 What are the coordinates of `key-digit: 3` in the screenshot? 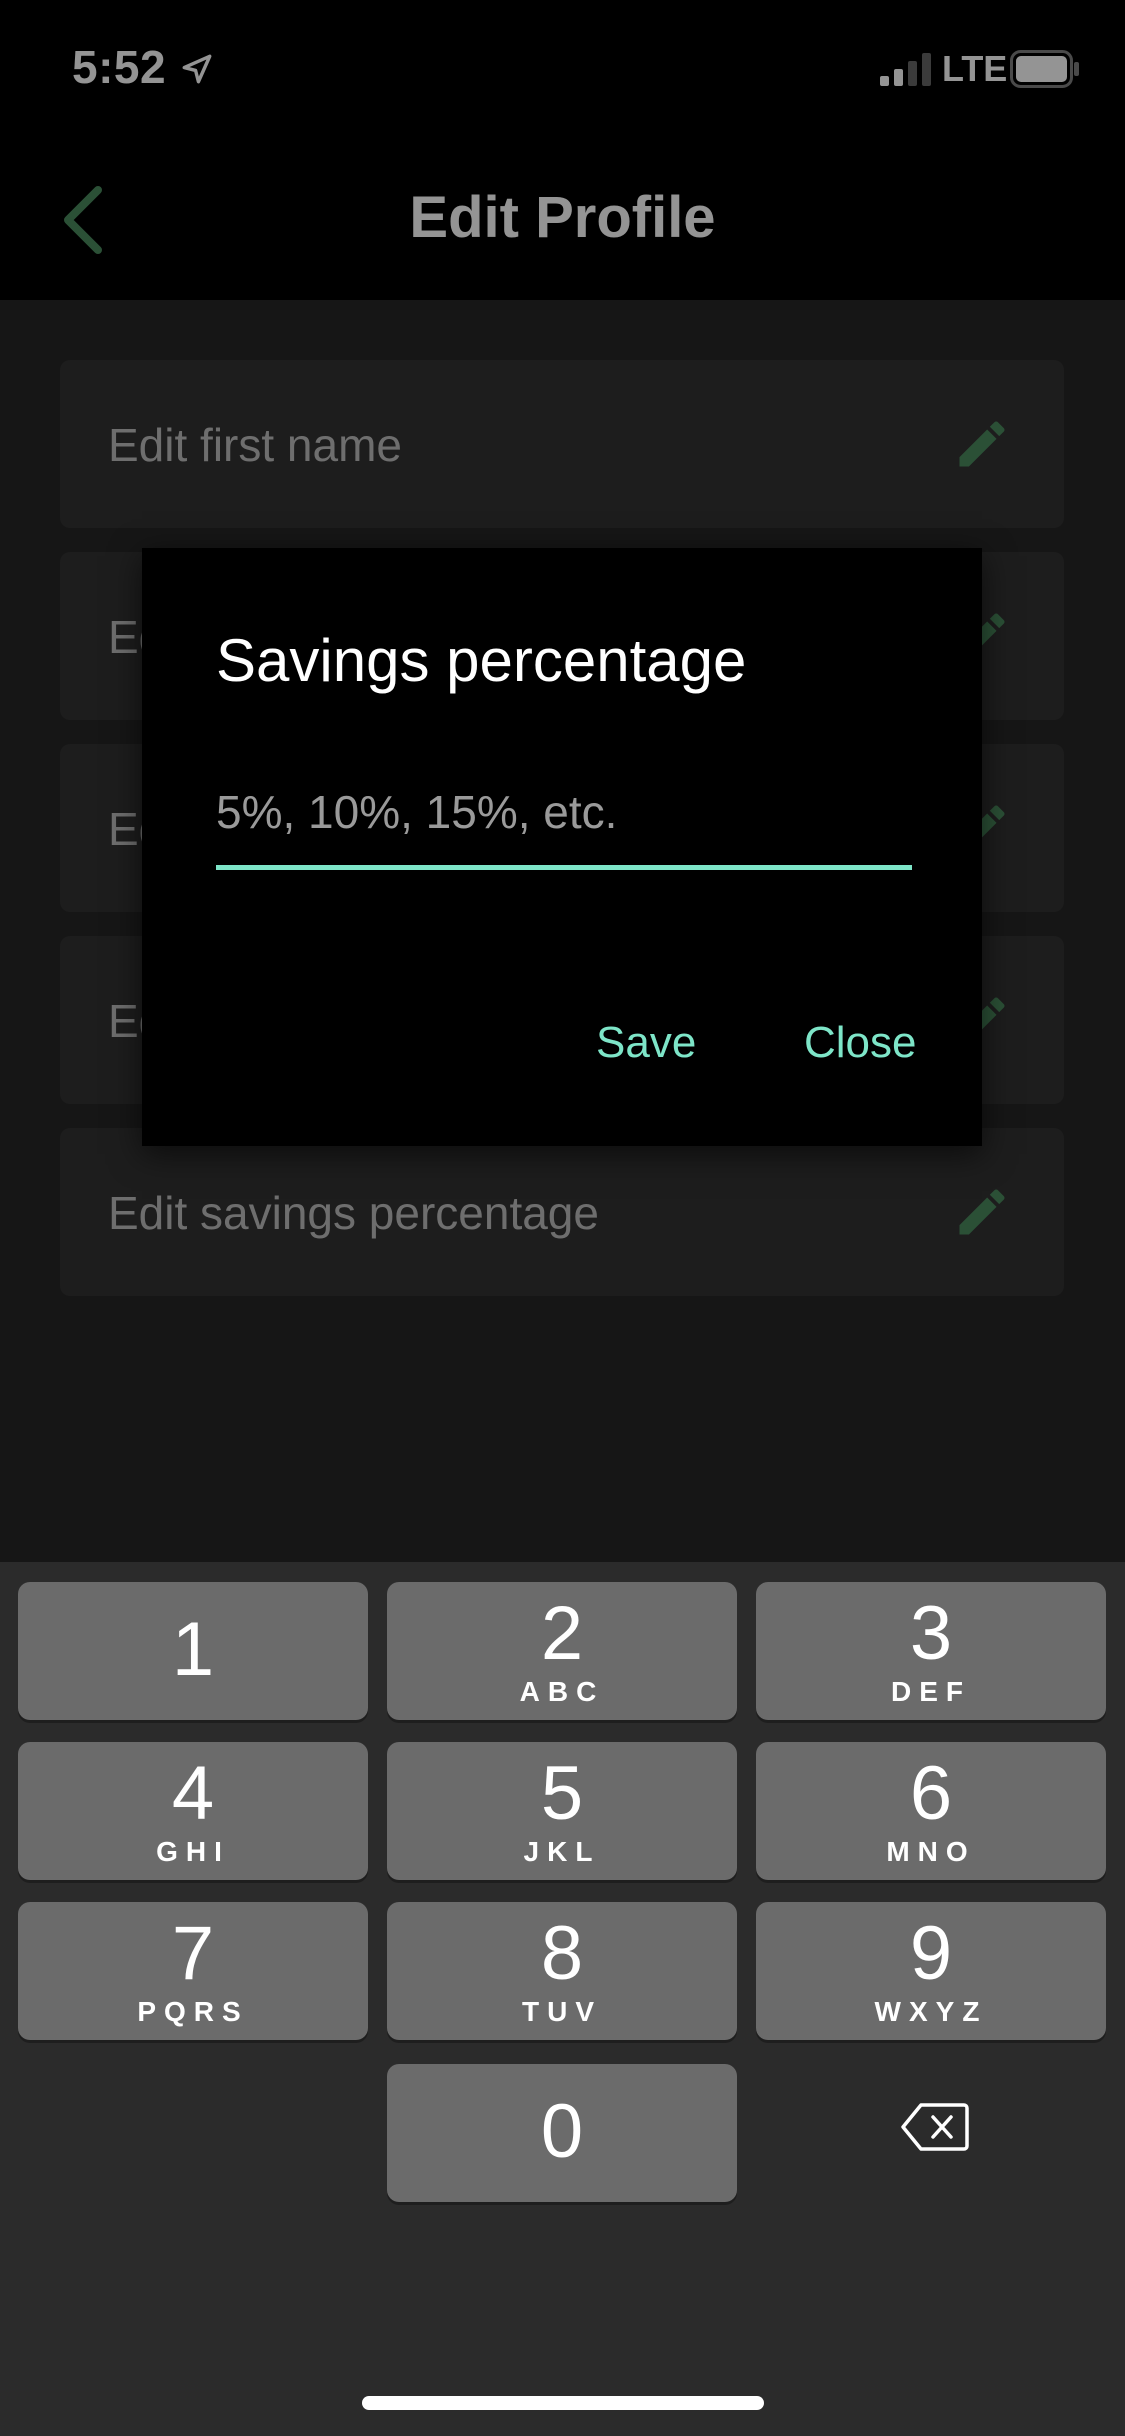 It's located at (931, 1633).